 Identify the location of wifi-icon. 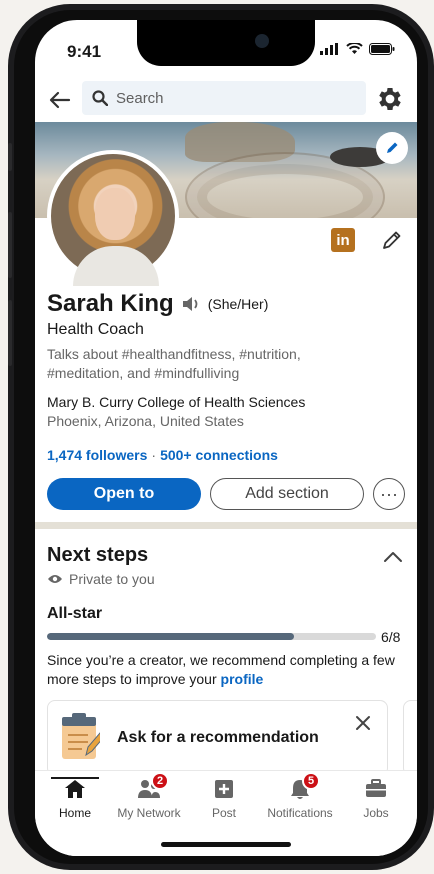
(354, 48).